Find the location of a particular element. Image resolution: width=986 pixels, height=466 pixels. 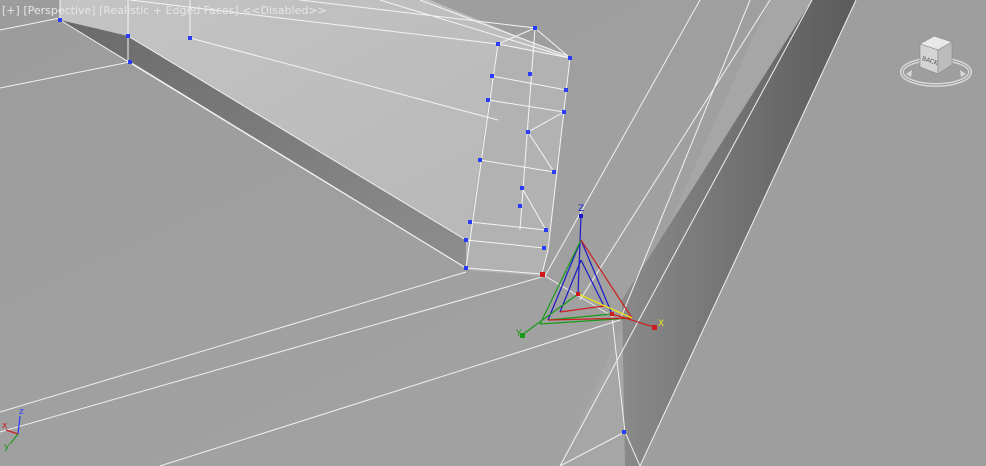

world-axis-tripod: z x y is located at coordinates (13, 429).